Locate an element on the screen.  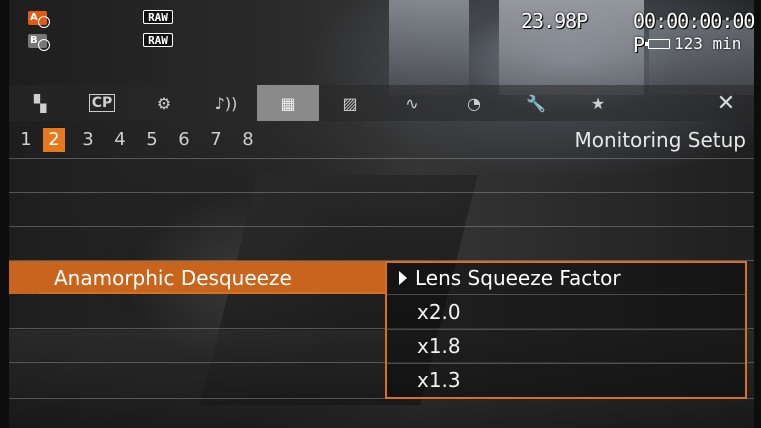
remaining-time: 123 min is located at coordinates (708, 43).